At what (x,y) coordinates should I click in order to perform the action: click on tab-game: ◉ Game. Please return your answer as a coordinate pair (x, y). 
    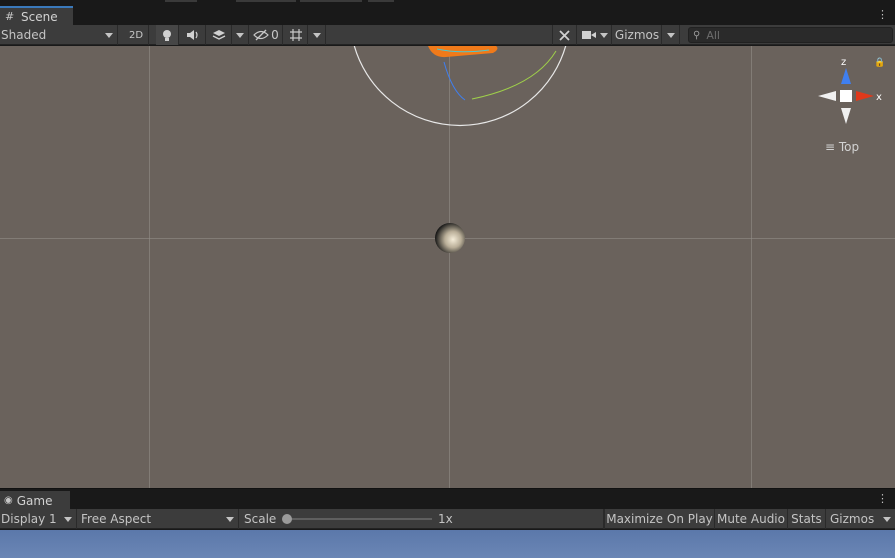
    Looking at the image, I should click on (35, 500).